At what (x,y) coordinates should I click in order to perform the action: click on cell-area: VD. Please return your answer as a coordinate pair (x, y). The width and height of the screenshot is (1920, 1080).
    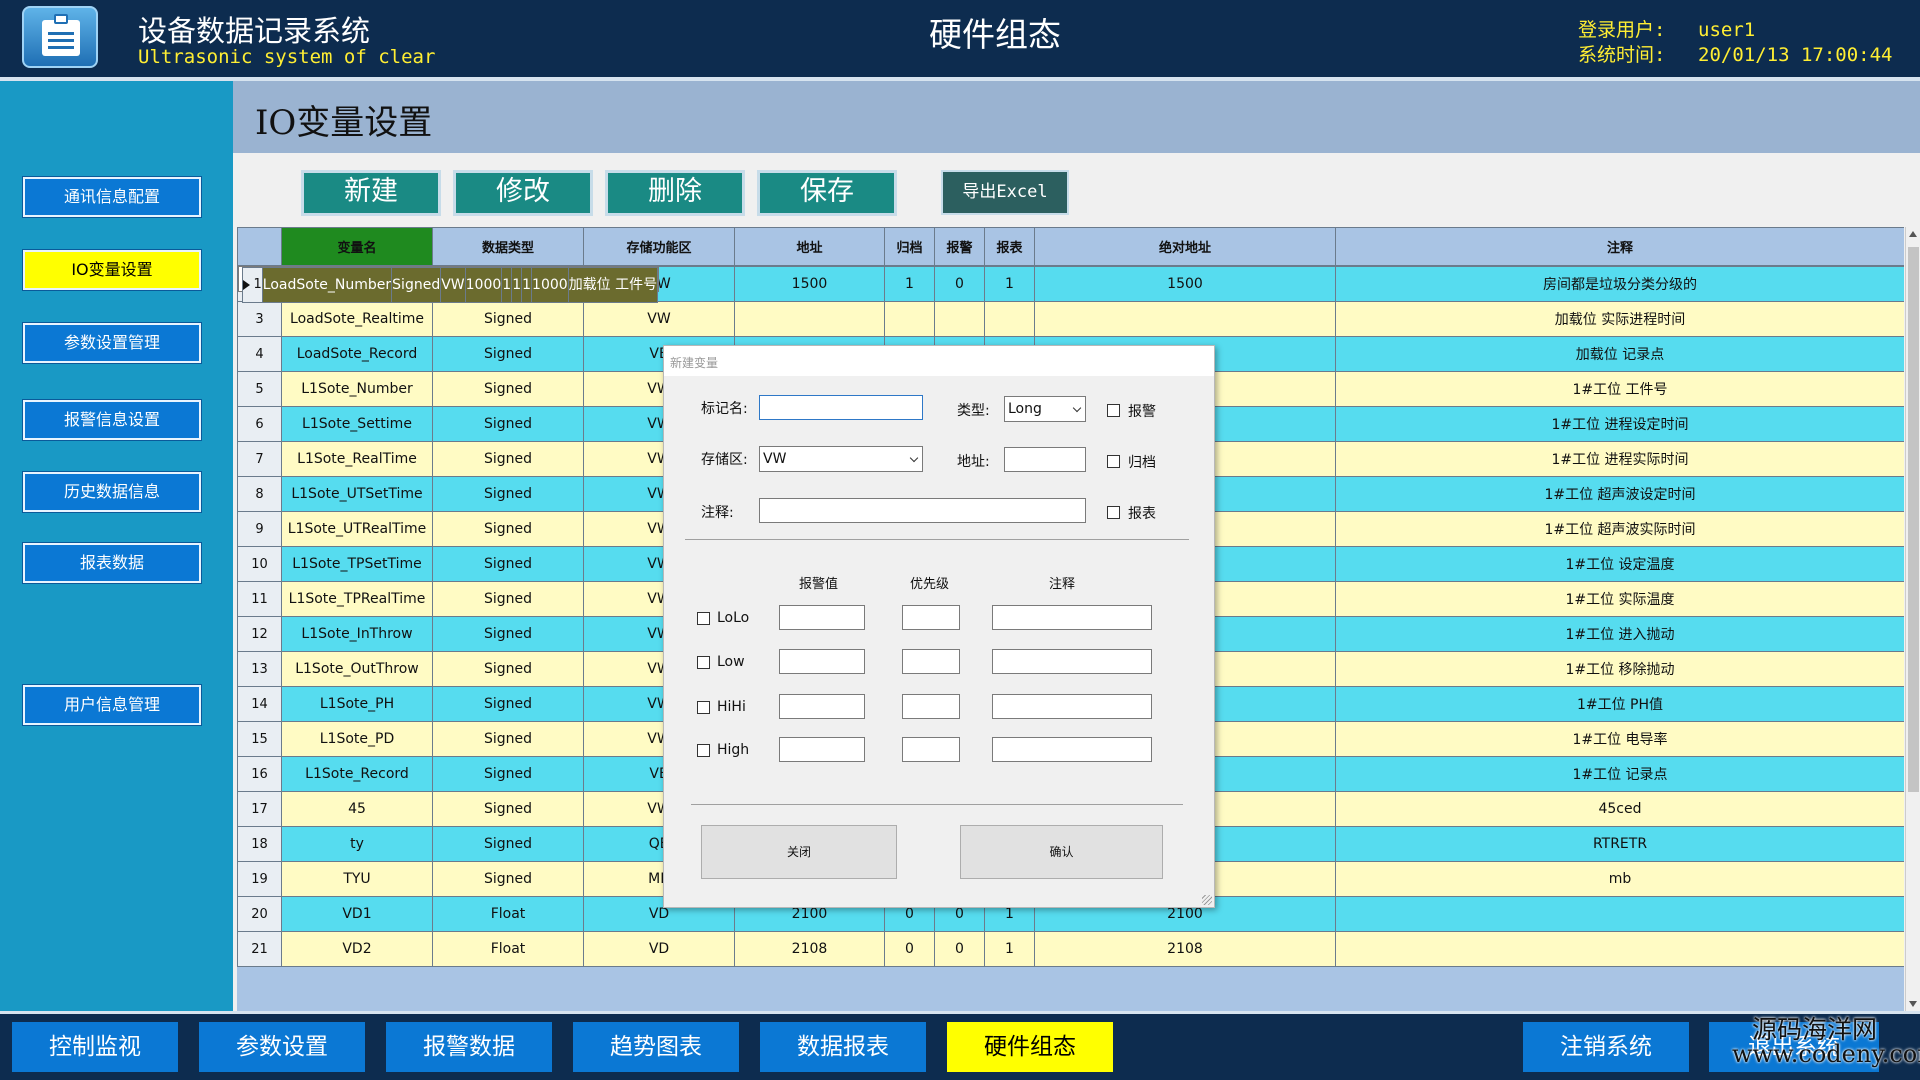
    Looking at the image, I should click on (659, 949).